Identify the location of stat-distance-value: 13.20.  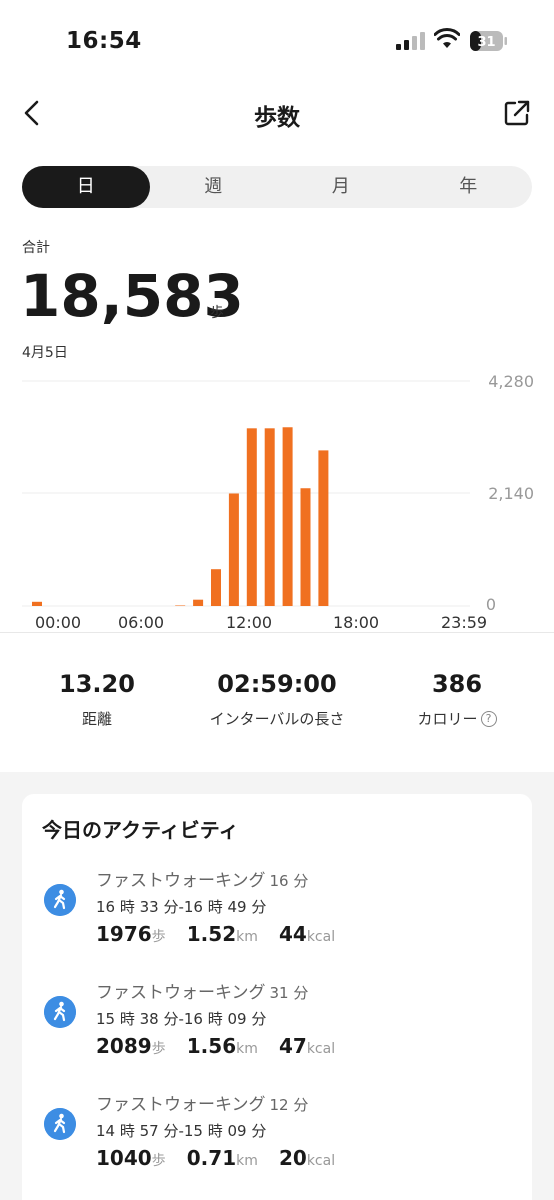
(97, 684).